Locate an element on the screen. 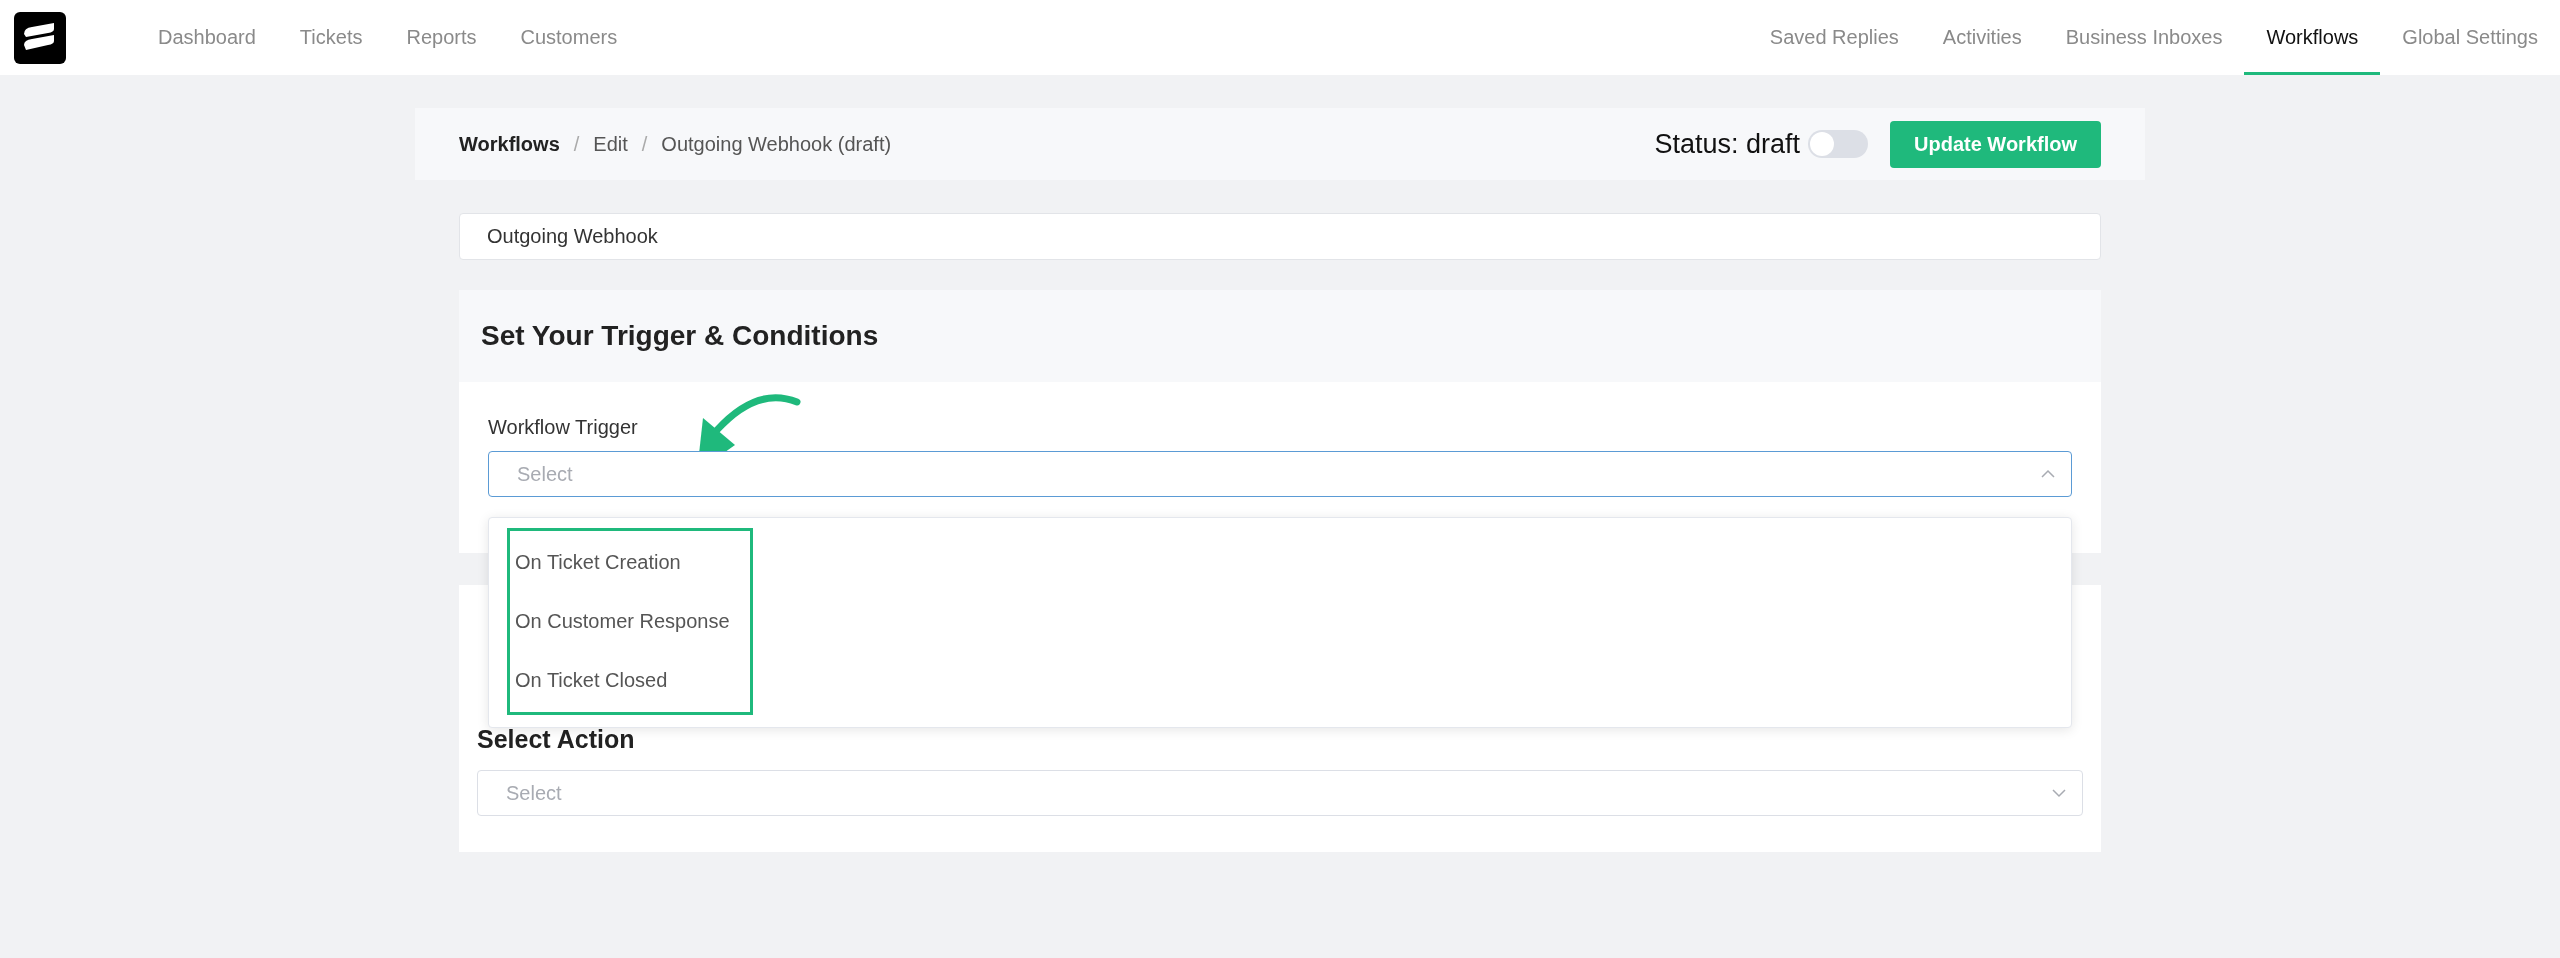 The width and height of the screenshot is (2560, 958). nav-link: Workflows is located at coordinates (2312, 37).